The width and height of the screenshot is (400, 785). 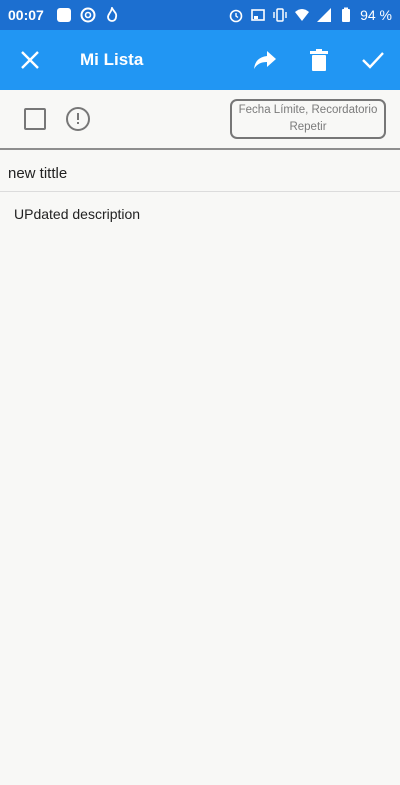 I want to click on cast-icon, so click(x=258, y=15).